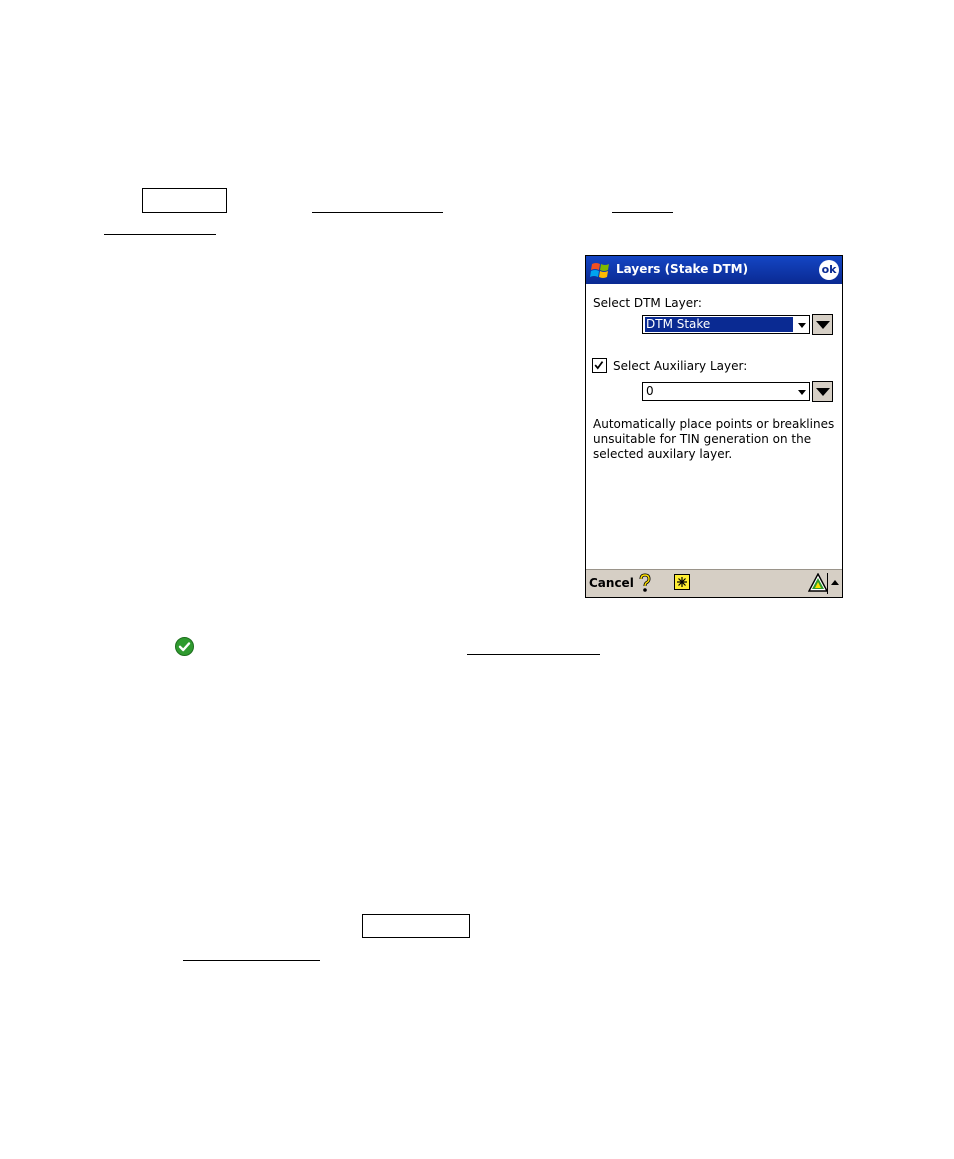 This screenshot has width=954, height=1159. Describe the element at coordinates (650, 391) in the screenshot. I see `auxiliary-layer-value: 0` at that location.